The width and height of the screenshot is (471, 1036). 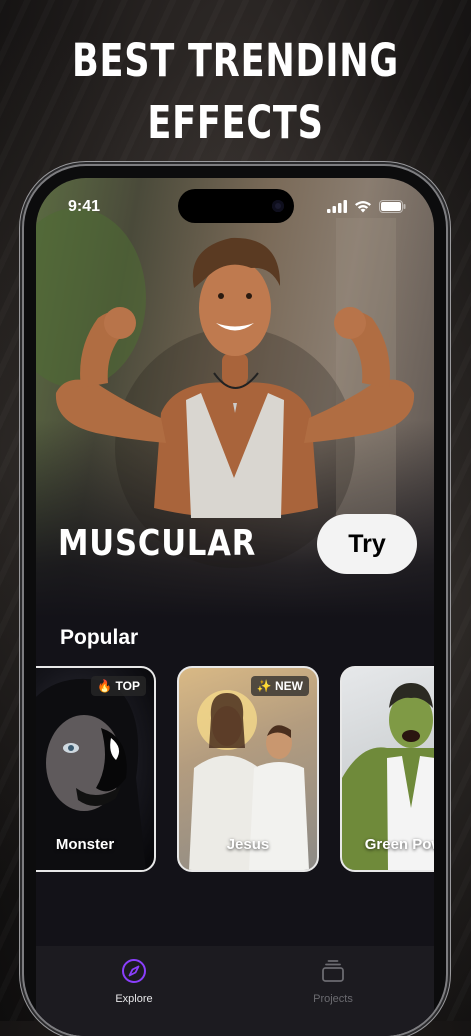 I want to click on card-badge-new: ✨ NEW, so click(x=279, y=686).